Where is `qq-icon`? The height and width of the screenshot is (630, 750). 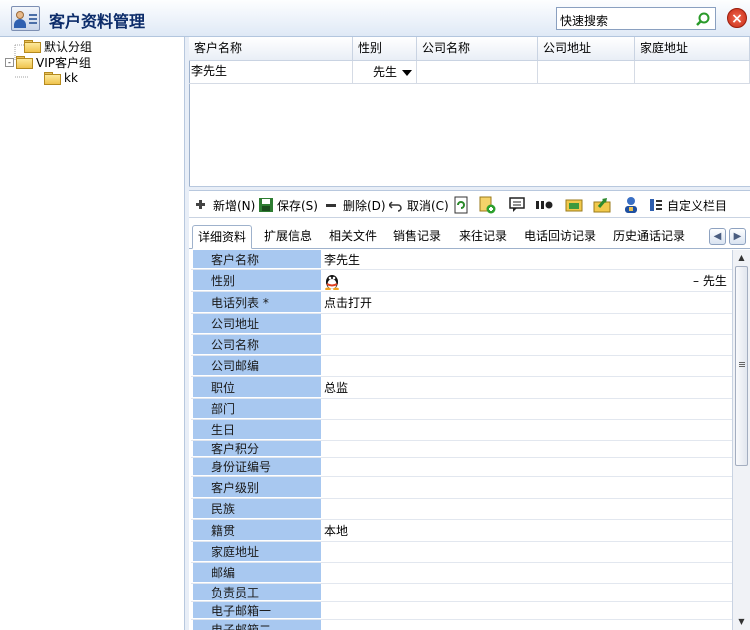 qq-icon is located at coordinates (332, 282).